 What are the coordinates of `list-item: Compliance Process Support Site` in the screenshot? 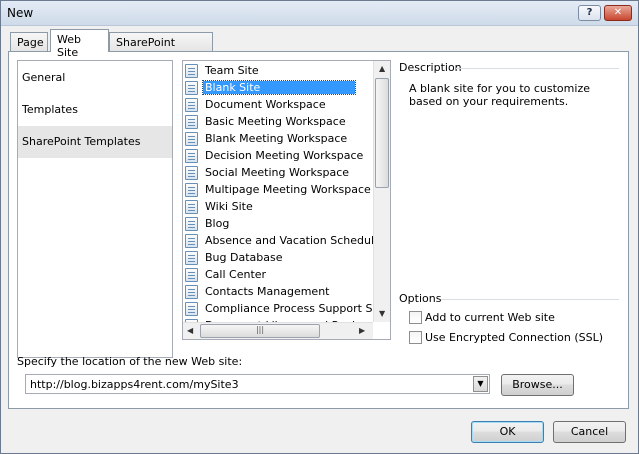 It's located at (286, 309).